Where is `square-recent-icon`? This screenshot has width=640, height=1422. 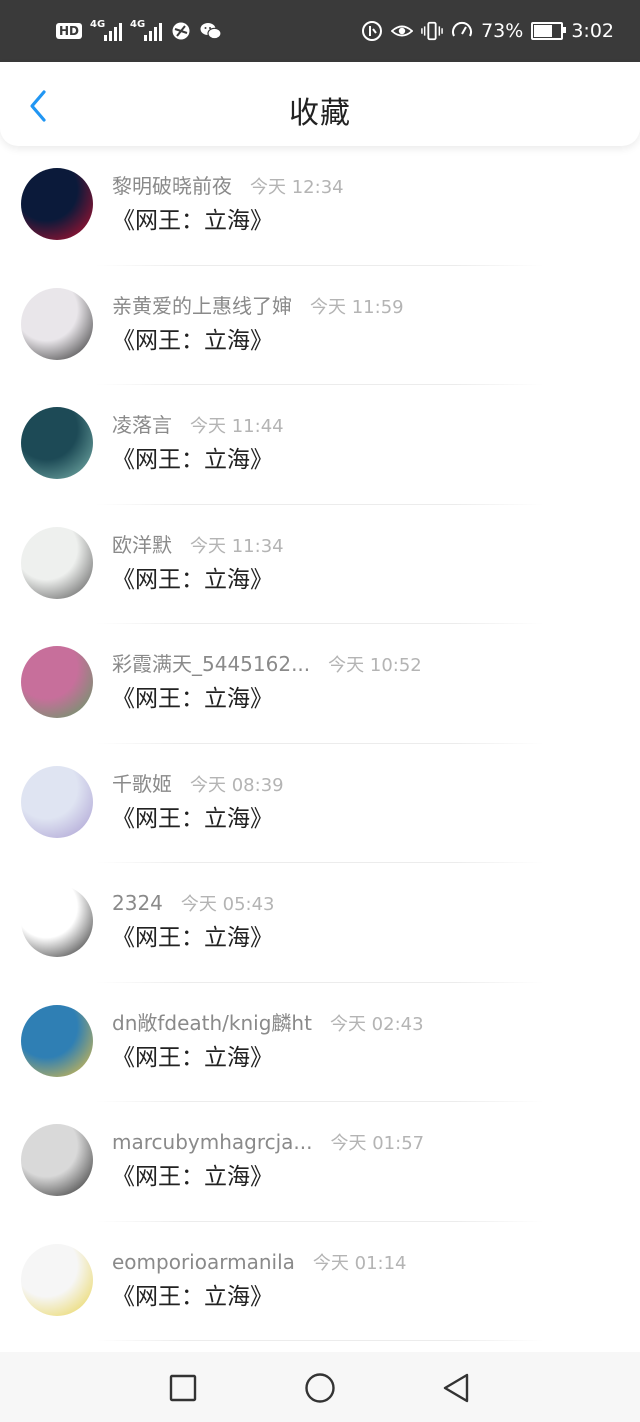
square-recent-icon is located at coordinates (183, 1388).